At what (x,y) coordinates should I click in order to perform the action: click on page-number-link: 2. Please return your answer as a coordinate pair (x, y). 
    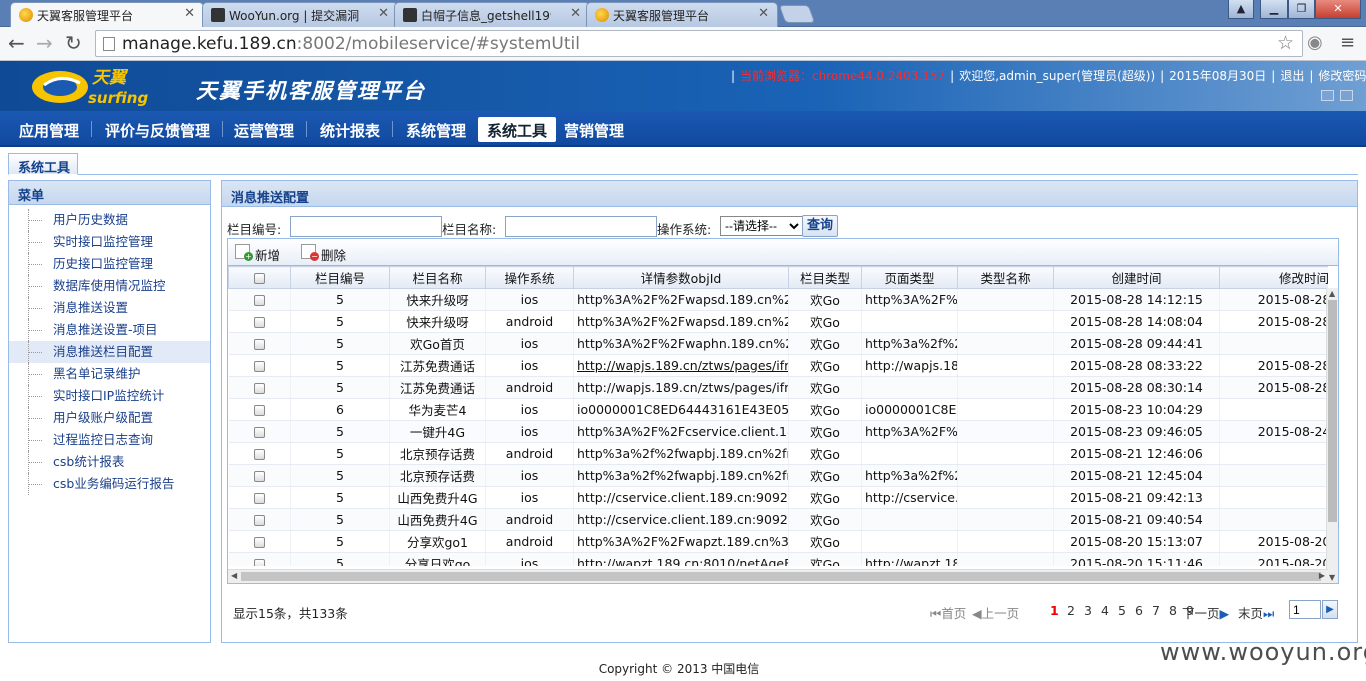
    Looking at the image, I should click on (1071, 610).